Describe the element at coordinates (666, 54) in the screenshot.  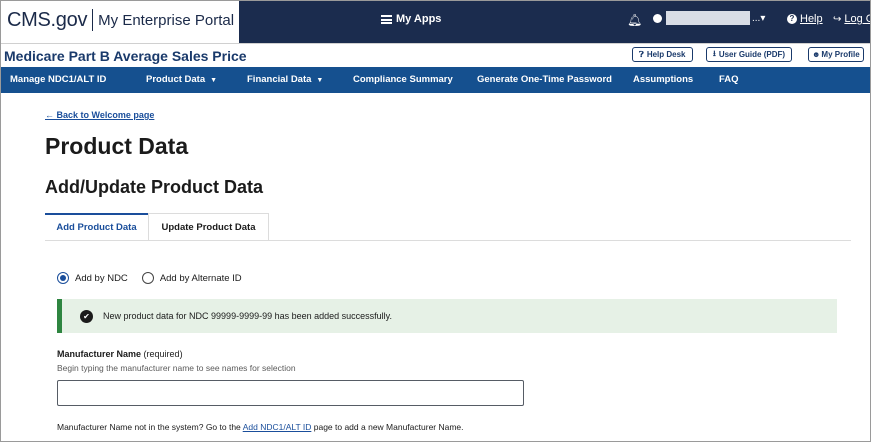
I see `help-desk-label: Help Desk` at that location.